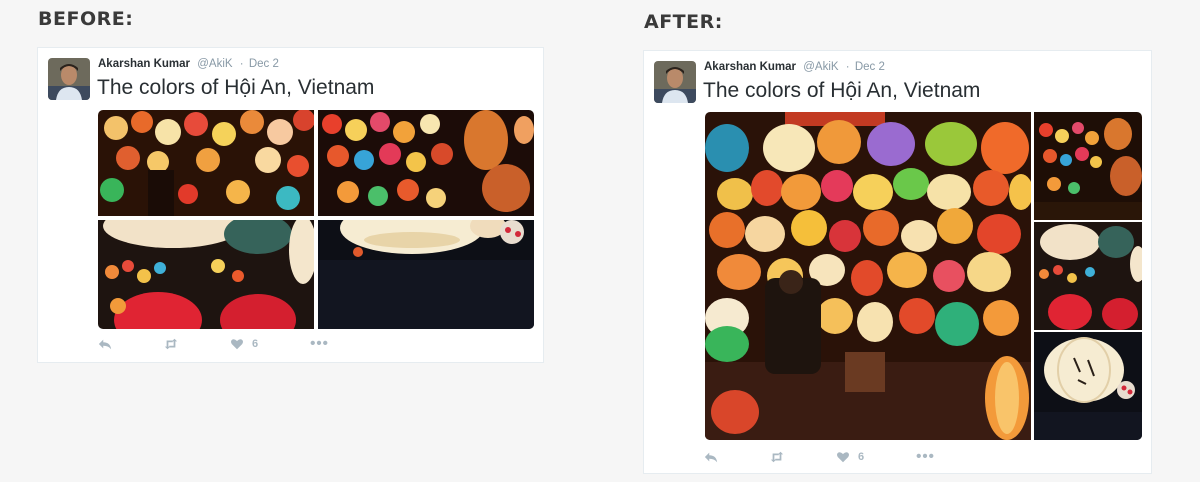 The height and width of the screenshot is (482, 1200). What do you see at coordinates (86, 19) in the screenshot?
I see `before-heading: BEFORE:` at bounding box center [86, 19].